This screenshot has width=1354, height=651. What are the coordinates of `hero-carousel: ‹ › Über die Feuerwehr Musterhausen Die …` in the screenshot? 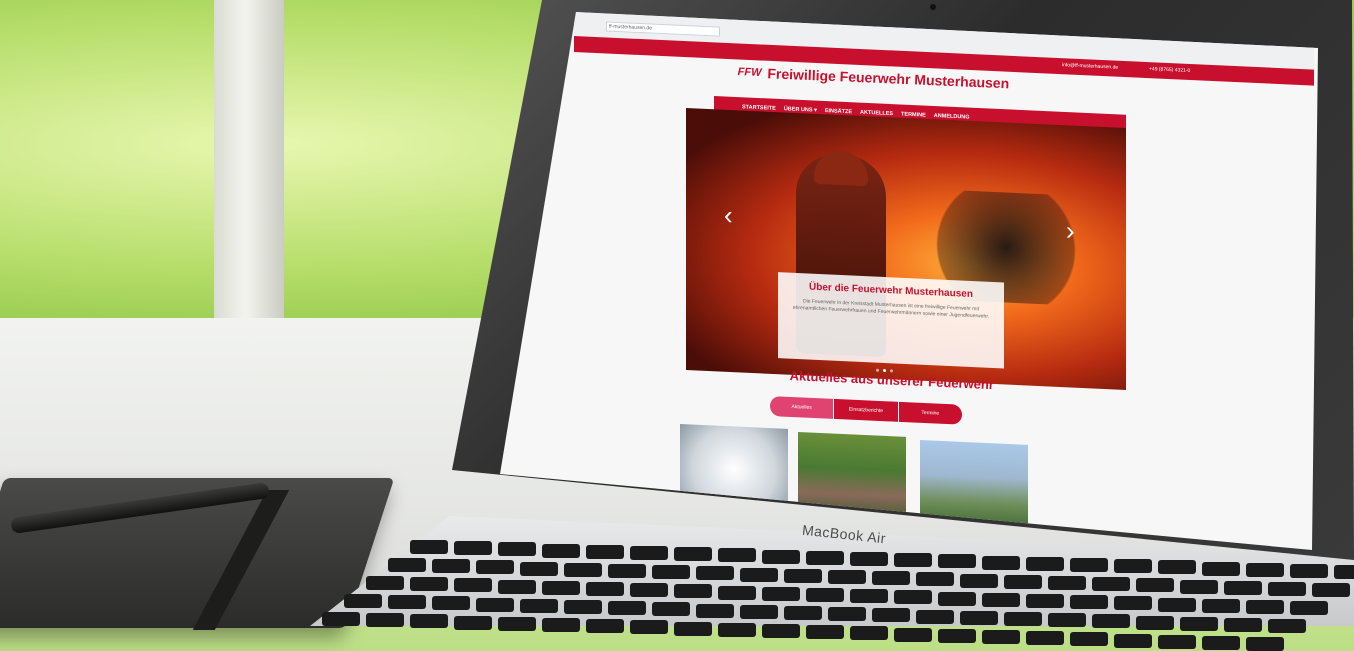 It's located at (906, 249).